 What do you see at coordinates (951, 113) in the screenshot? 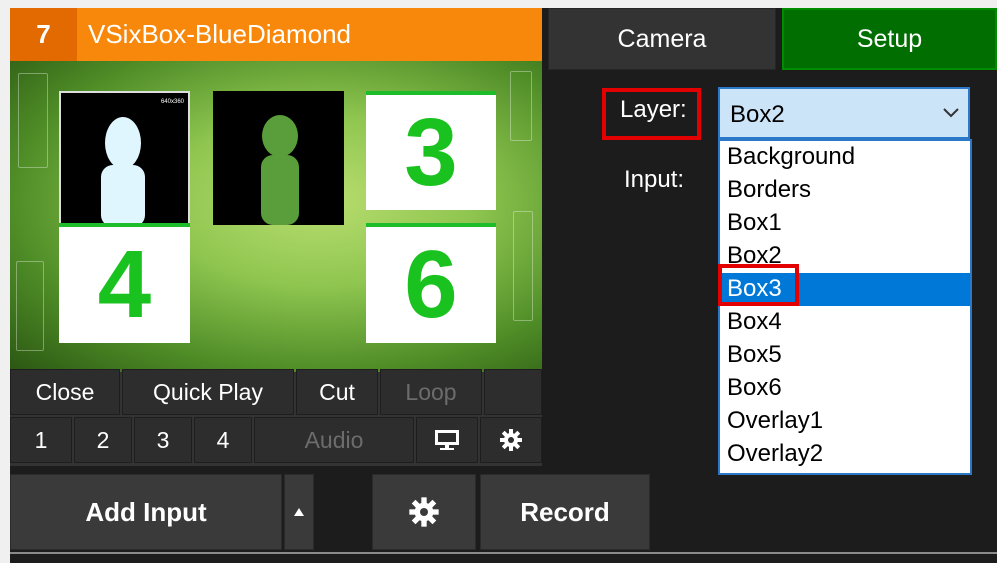
I see `chevron-down-icon` at bounding box center [951, 113].